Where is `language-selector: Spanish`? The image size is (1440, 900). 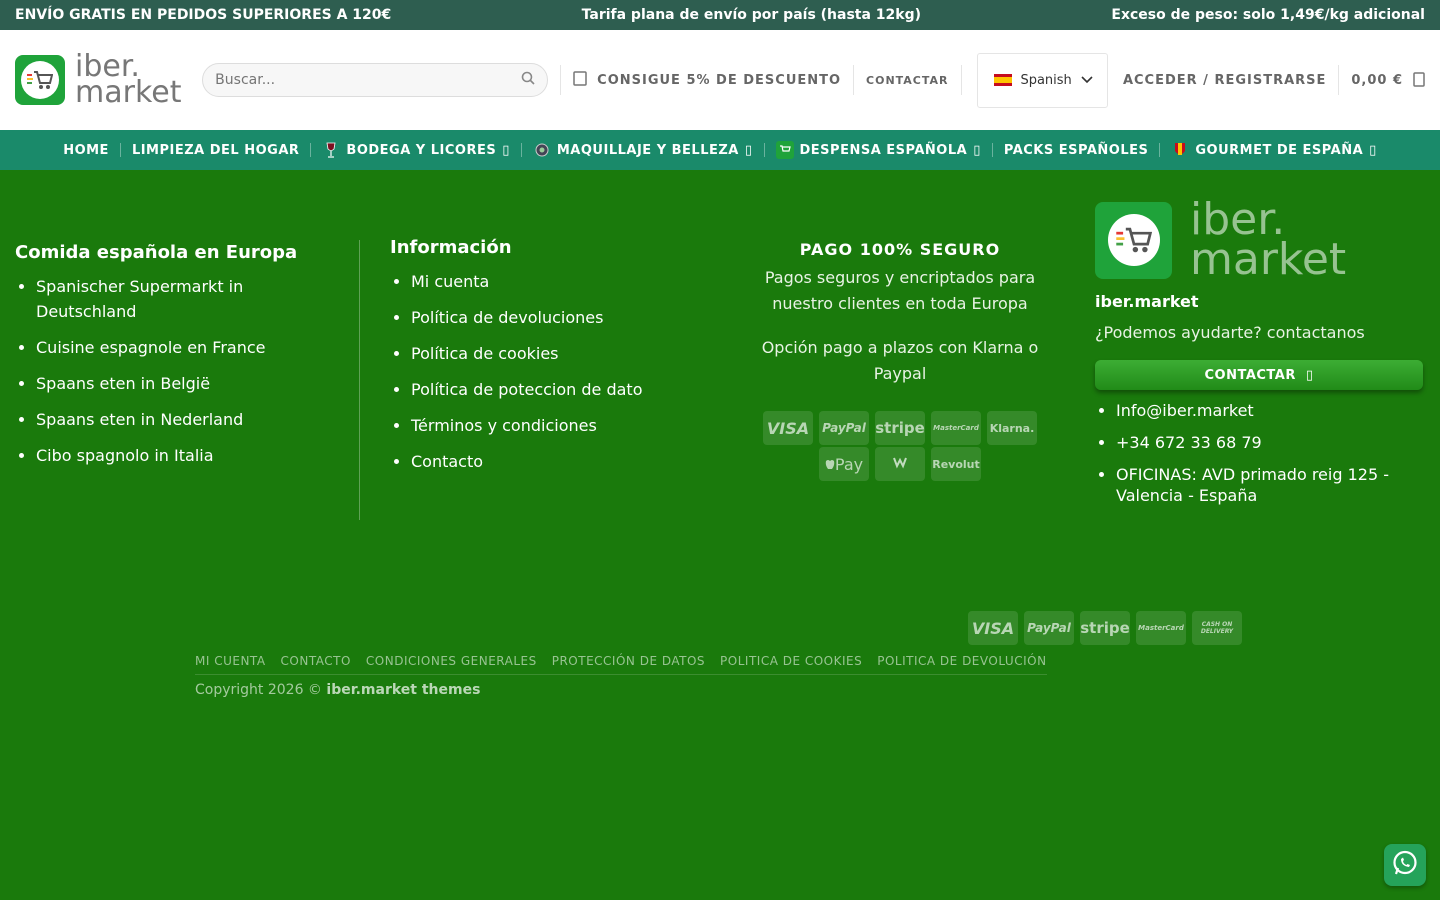
language-selector: Spanish is located at coordinates (1042, 80).